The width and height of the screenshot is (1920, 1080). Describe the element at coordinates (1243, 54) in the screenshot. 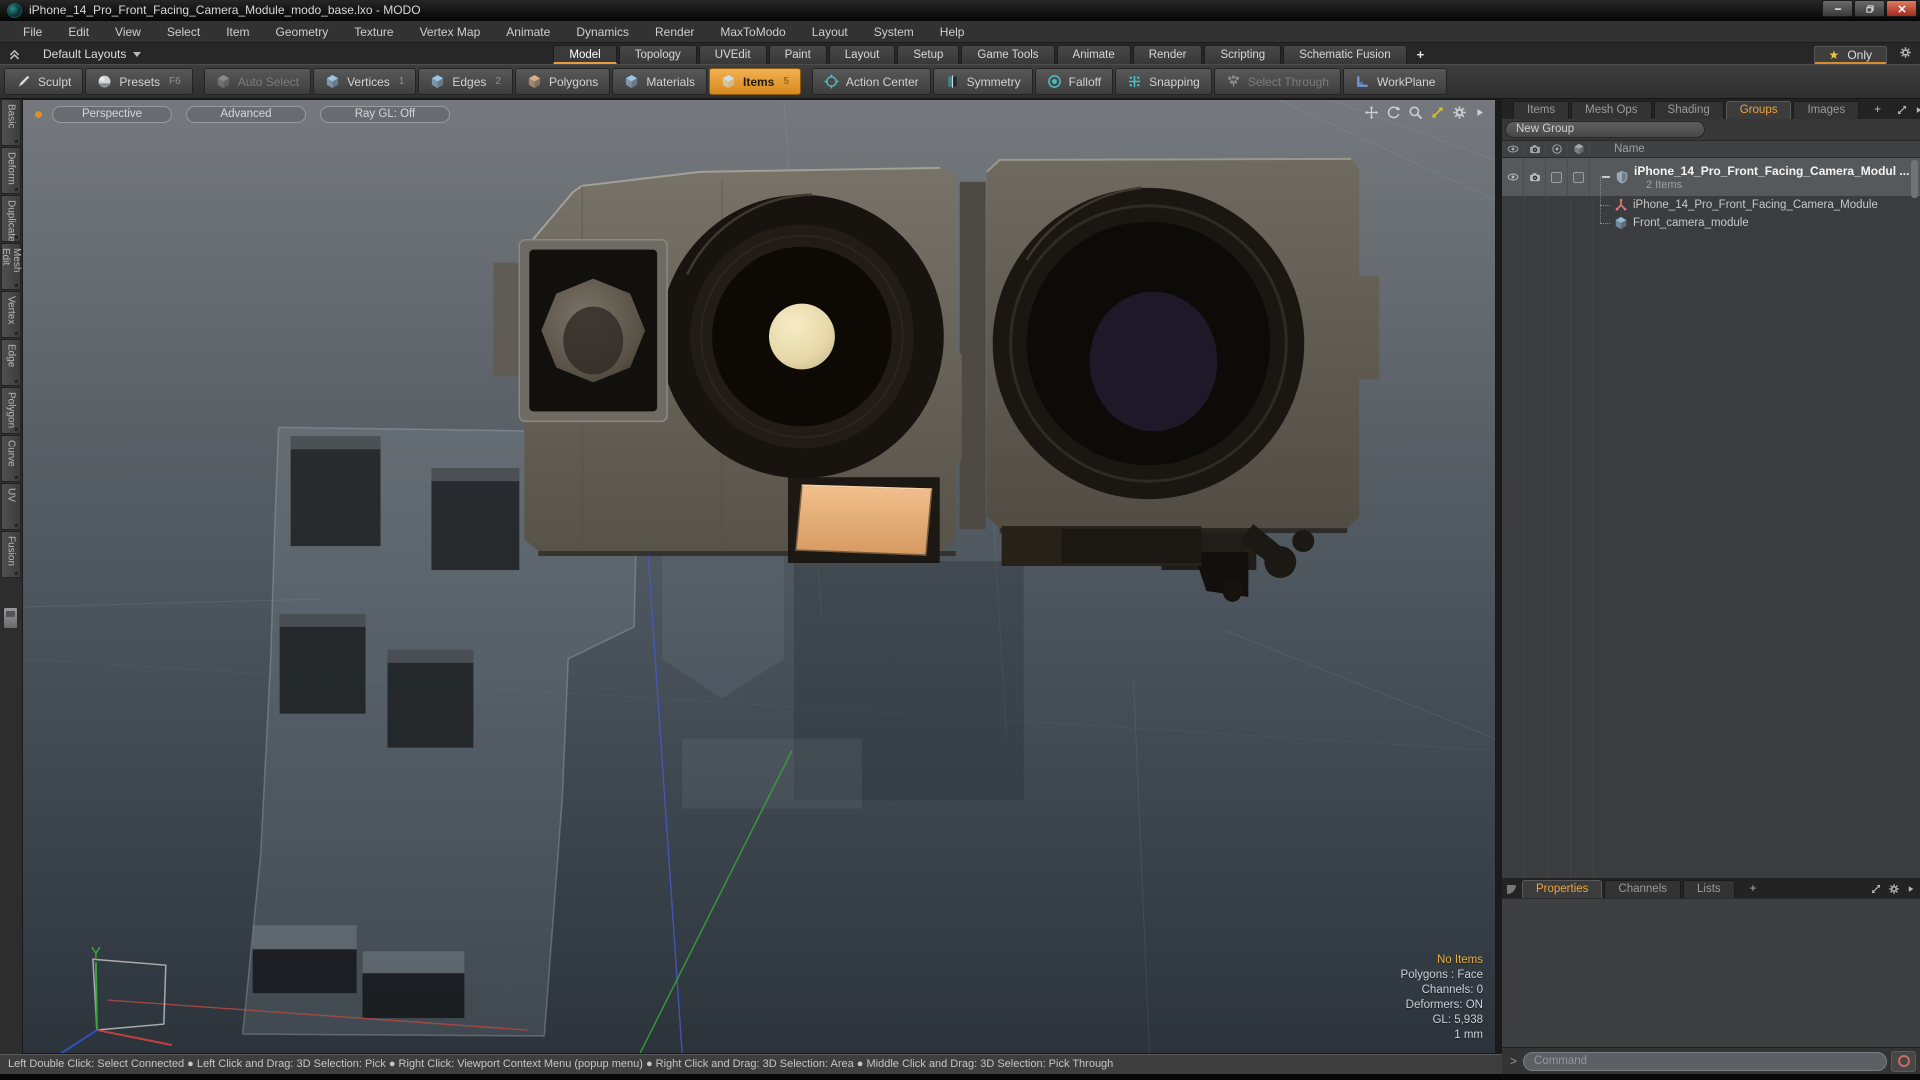

I see `tab-scripting: Scripting` at that location.